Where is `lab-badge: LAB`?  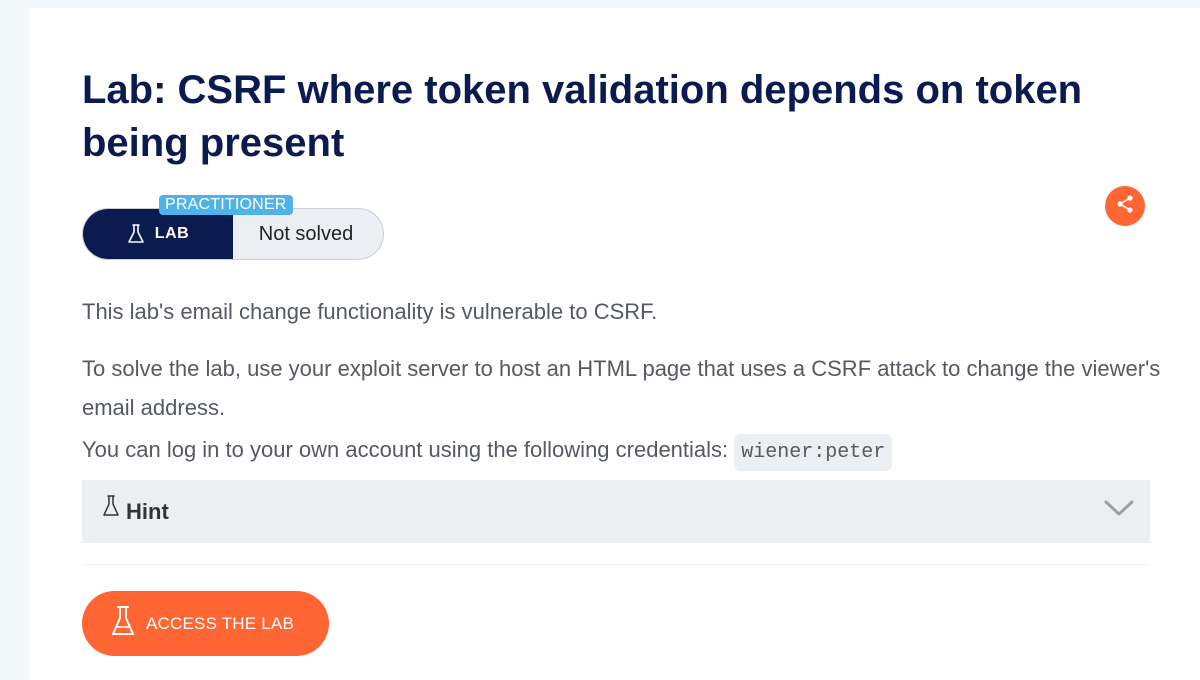 lab-badge: LAB is located at coordinates (158, 234).